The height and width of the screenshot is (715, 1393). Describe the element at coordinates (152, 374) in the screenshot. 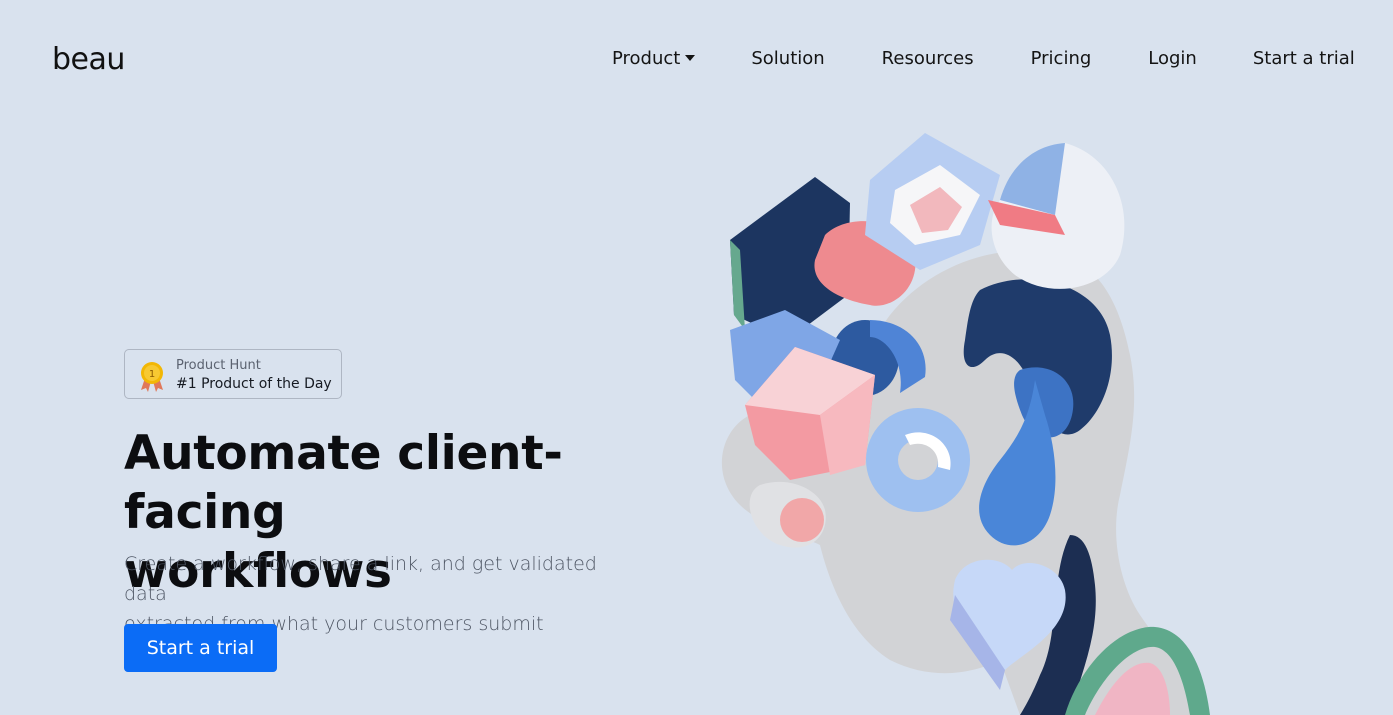

I see `medal-number: 1` at that location.